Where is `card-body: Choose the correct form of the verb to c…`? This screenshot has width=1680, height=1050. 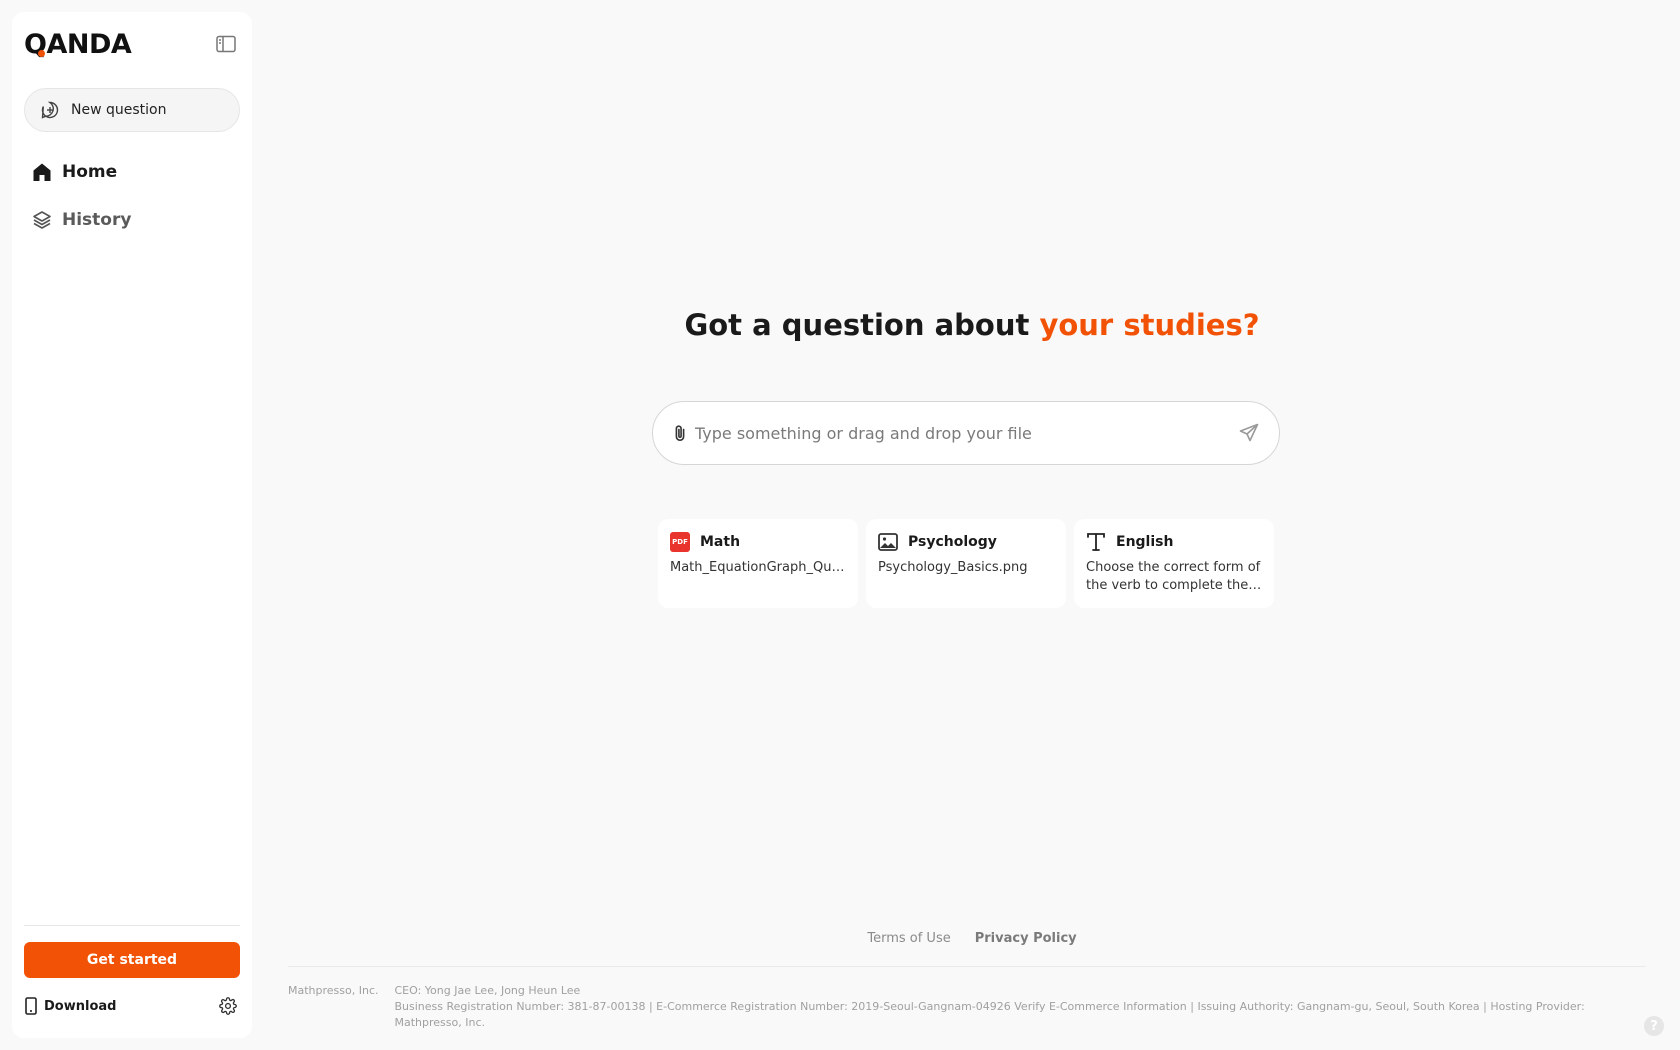
card-body: Choose the correct form of the verb to c… is located at coordinates (1173, 576).